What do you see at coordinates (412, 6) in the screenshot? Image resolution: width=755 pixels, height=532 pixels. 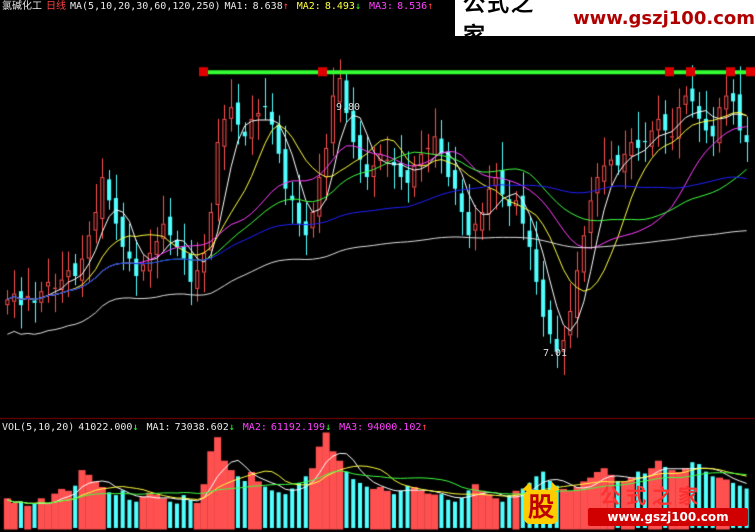 I see `ma3-value: 8.536` at bounding box center [412, 6].